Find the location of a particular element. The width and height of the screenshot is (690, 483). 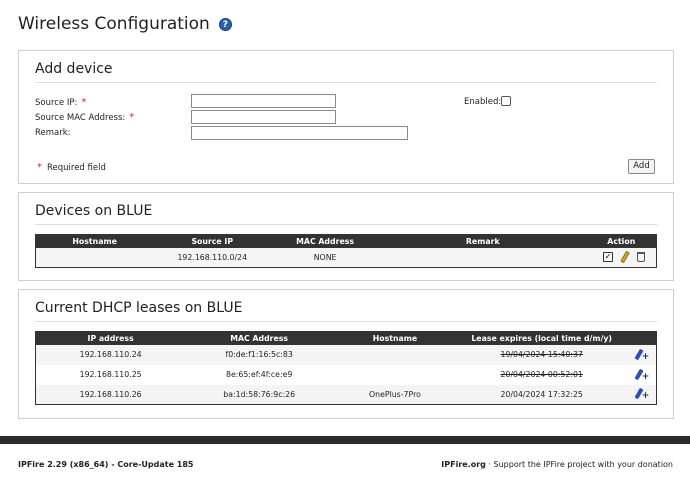

table-row: 192.168.110.0/24 NONE ✓ is located at coordinates (346, 257).